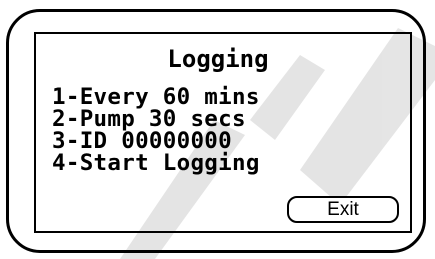 Image resolution: width=435 pixels, height=259 pixels. What do you see at coordinates (222, 141) in the screenshot?
I see `menu-item-logger-id: 3-ID 00000000` at bounding box center [222, 141].